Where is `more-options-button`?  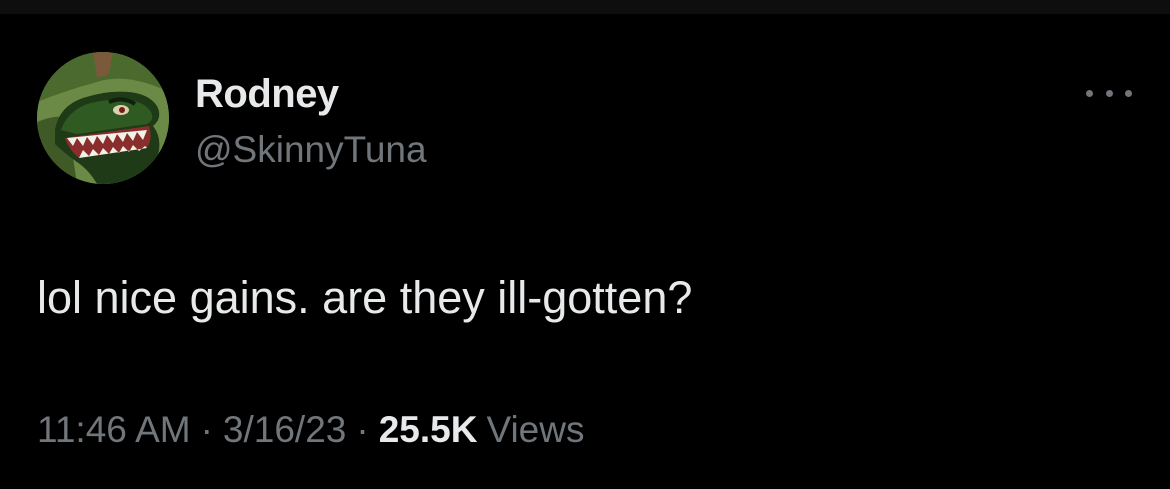
more-options-button is located at coordinates (1109, 93).